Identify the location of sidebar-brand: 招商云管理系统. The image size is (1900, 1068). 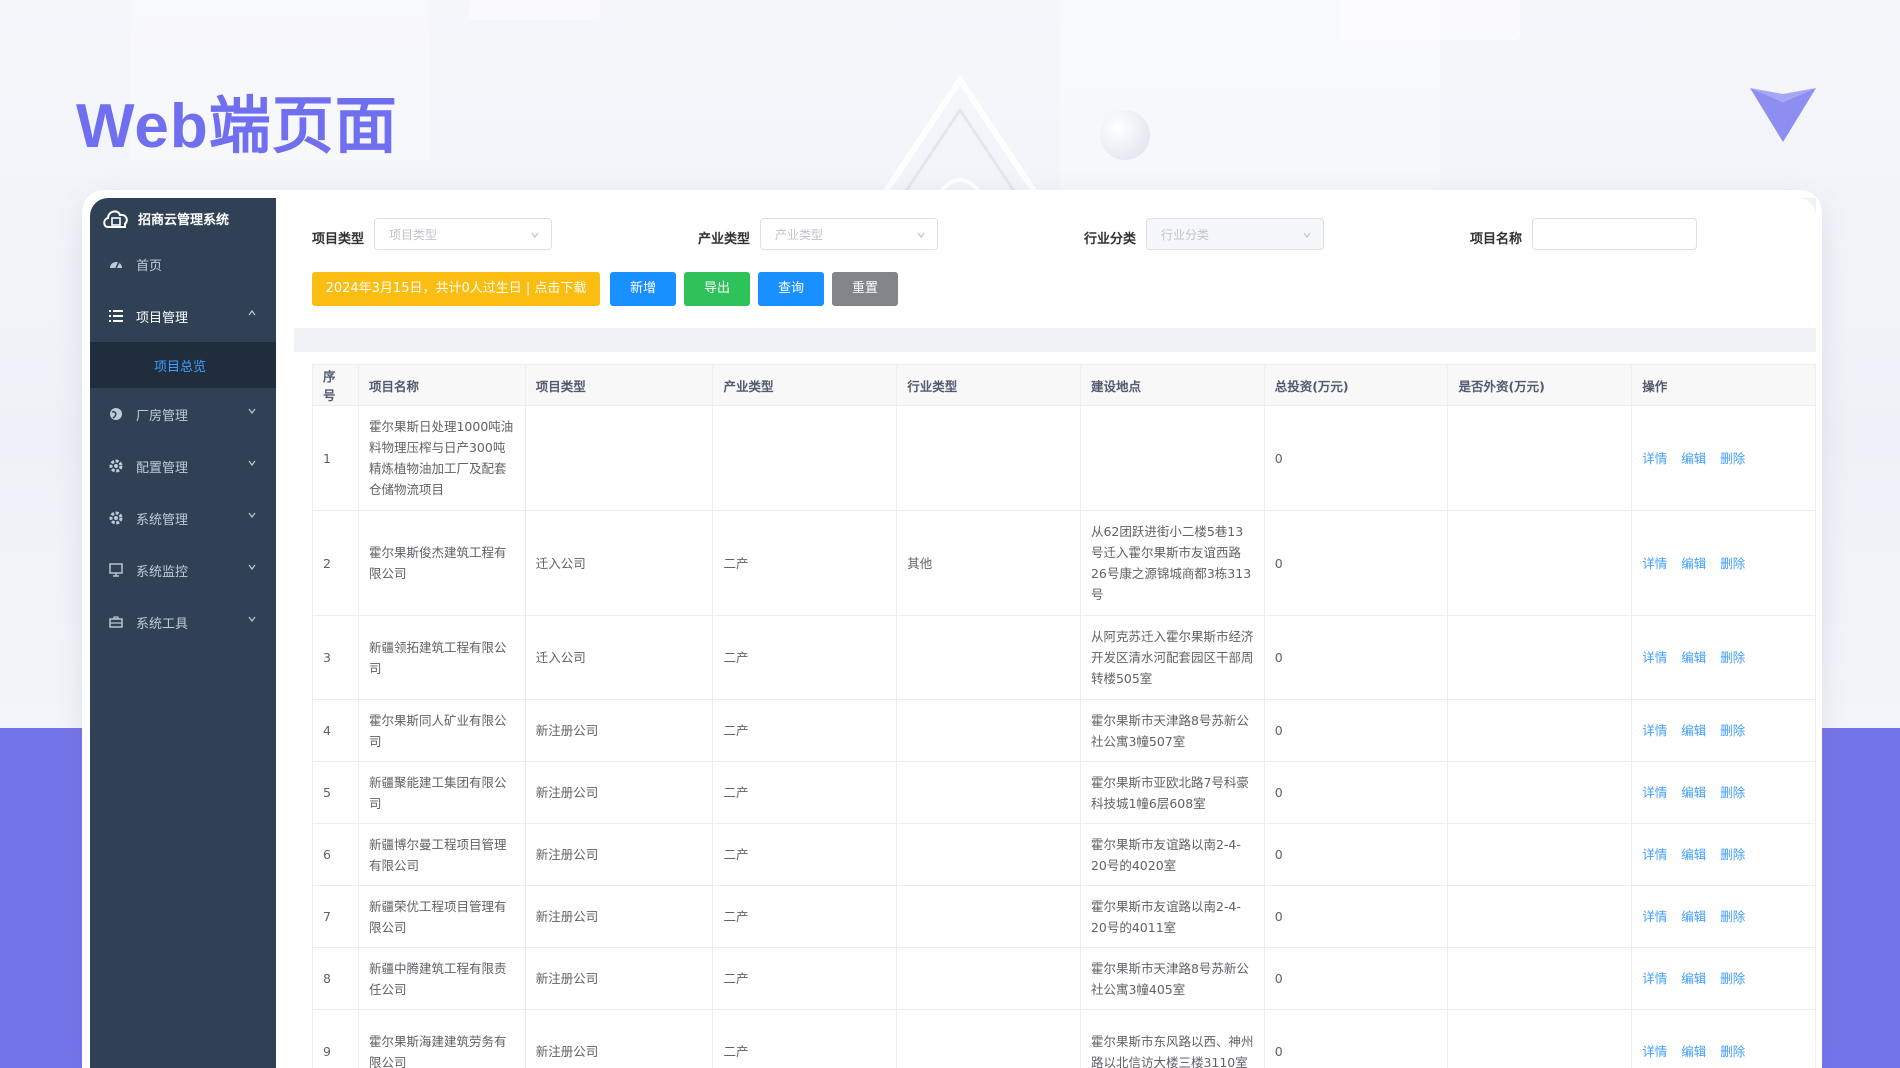
(183, 218).